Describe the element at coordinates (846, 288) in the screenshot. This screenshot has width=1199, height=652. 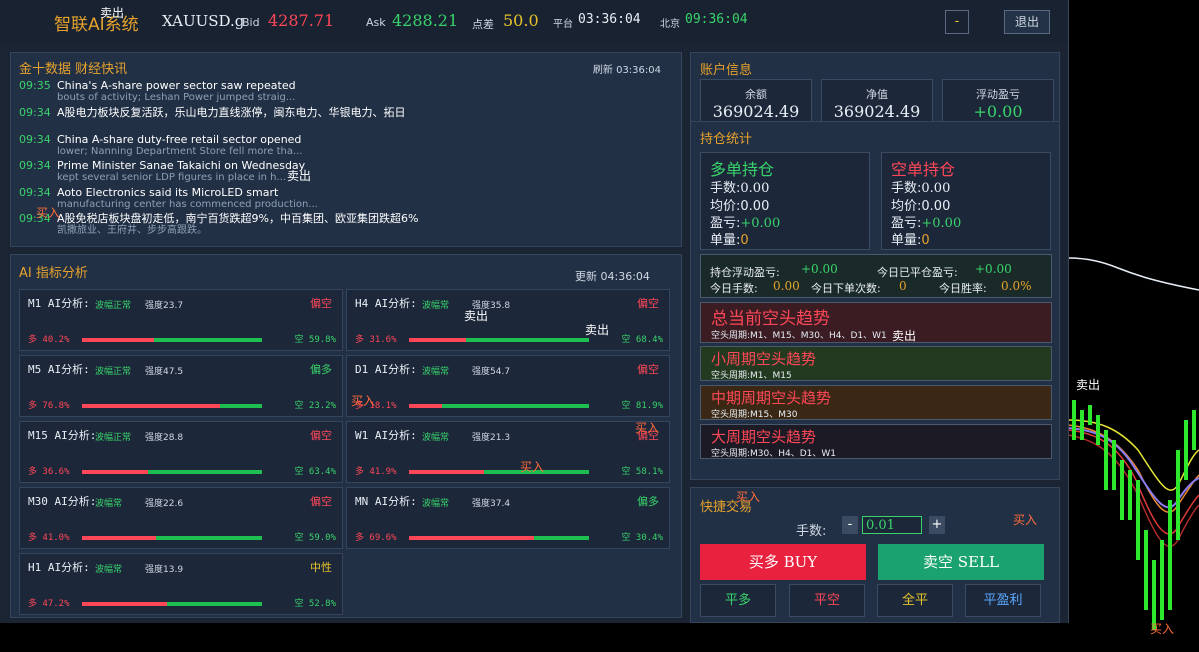
I see `today-orders-label: 今日下单次数:` at that location.